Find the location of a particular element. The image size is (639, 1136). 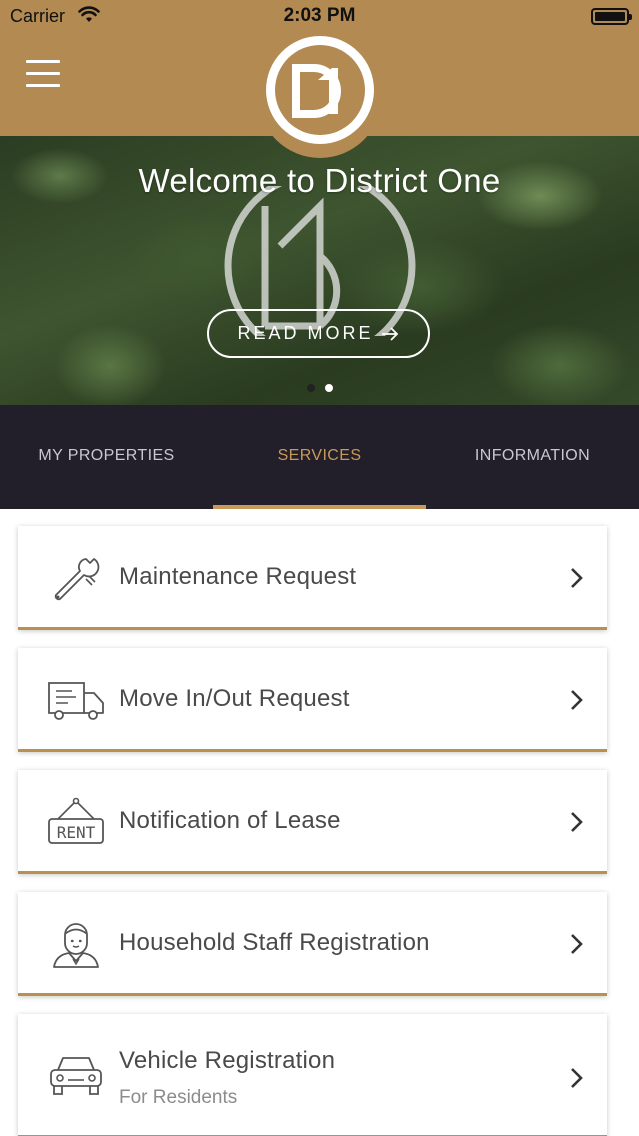

service-item-vehicle-registration: Vehicle Registration For Residents is located at coordinates (312, 1075).